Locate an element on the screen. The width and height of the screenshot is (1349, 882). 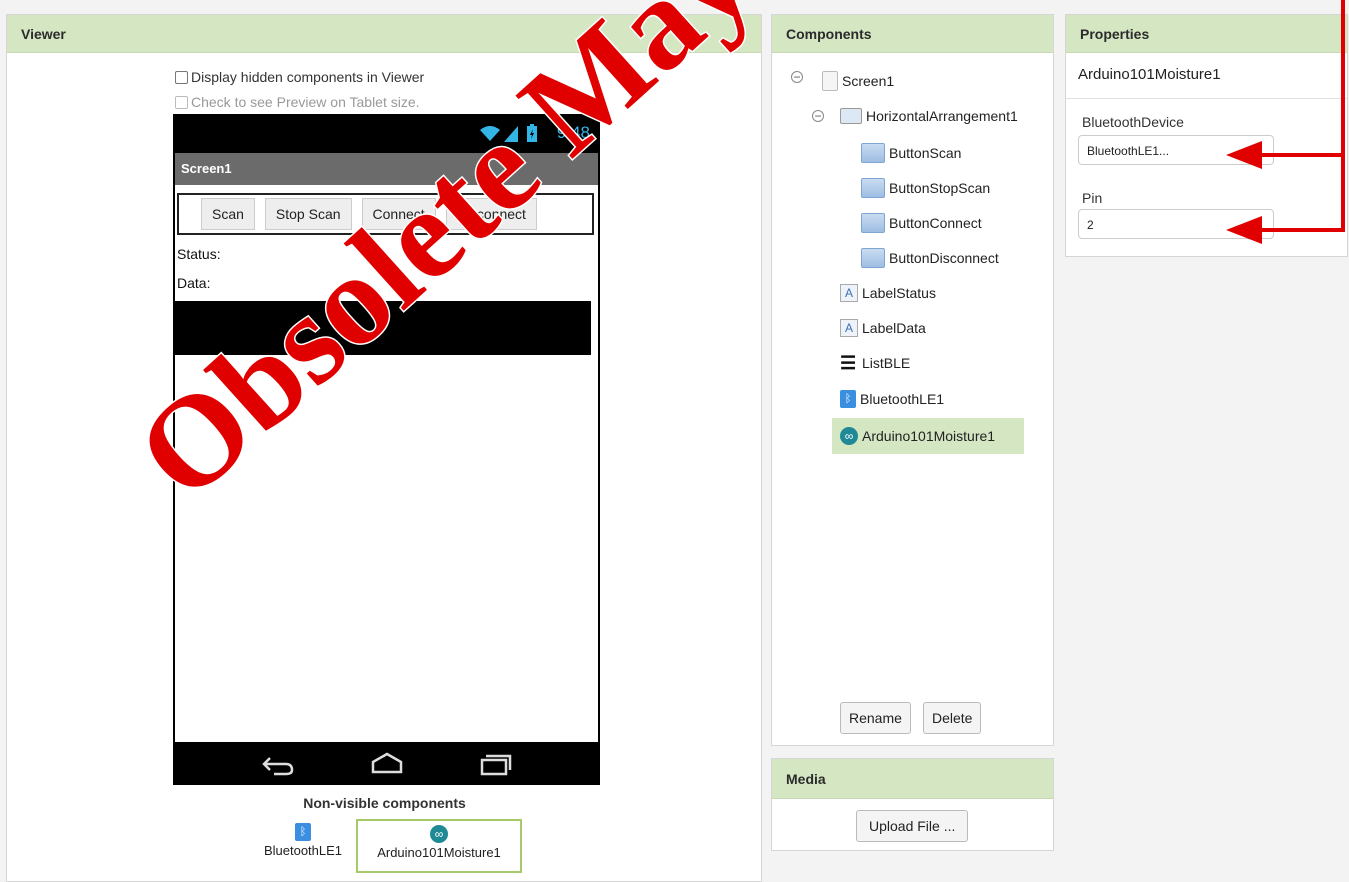
properties-header: Properties is located at coordinates (1206, 34).